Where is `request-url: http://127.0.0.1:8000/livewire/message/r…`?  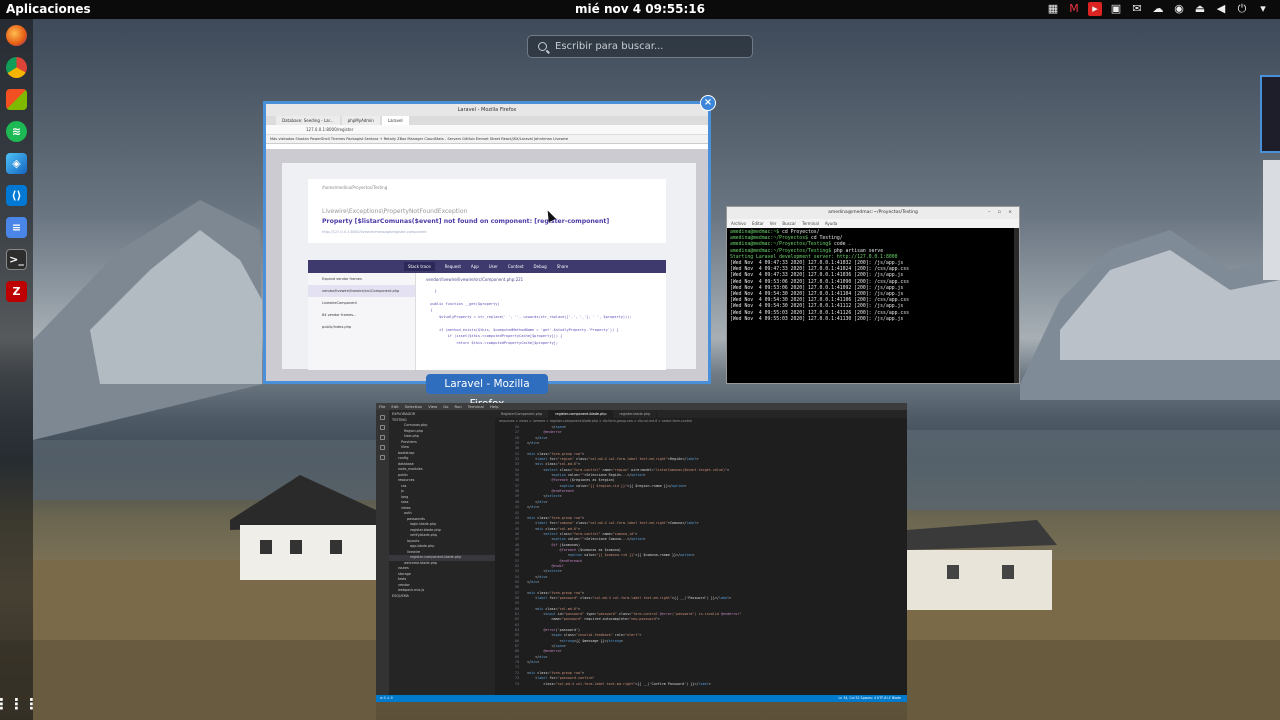 request-url: http://127.0.0.1:8000/livewire/message/r… is located at coordinates (487, 232).